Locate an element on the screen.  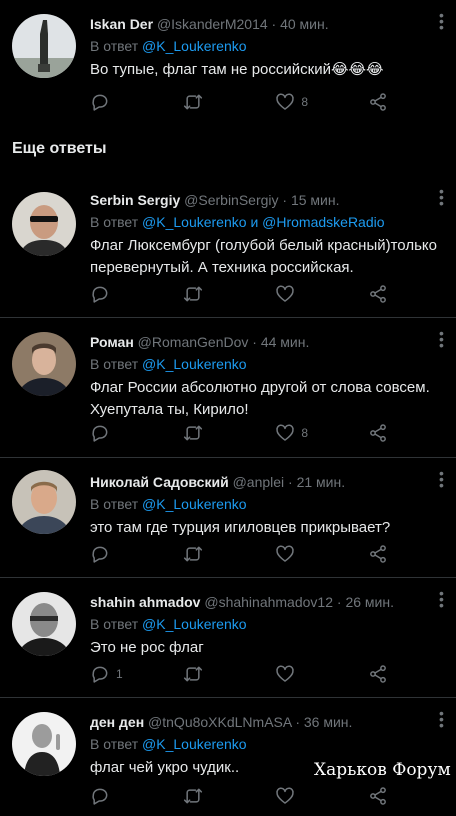
reply-to-line: В ответ @K_Loukerenko и @HromadskeRadio is located at coordinates (237, 222).